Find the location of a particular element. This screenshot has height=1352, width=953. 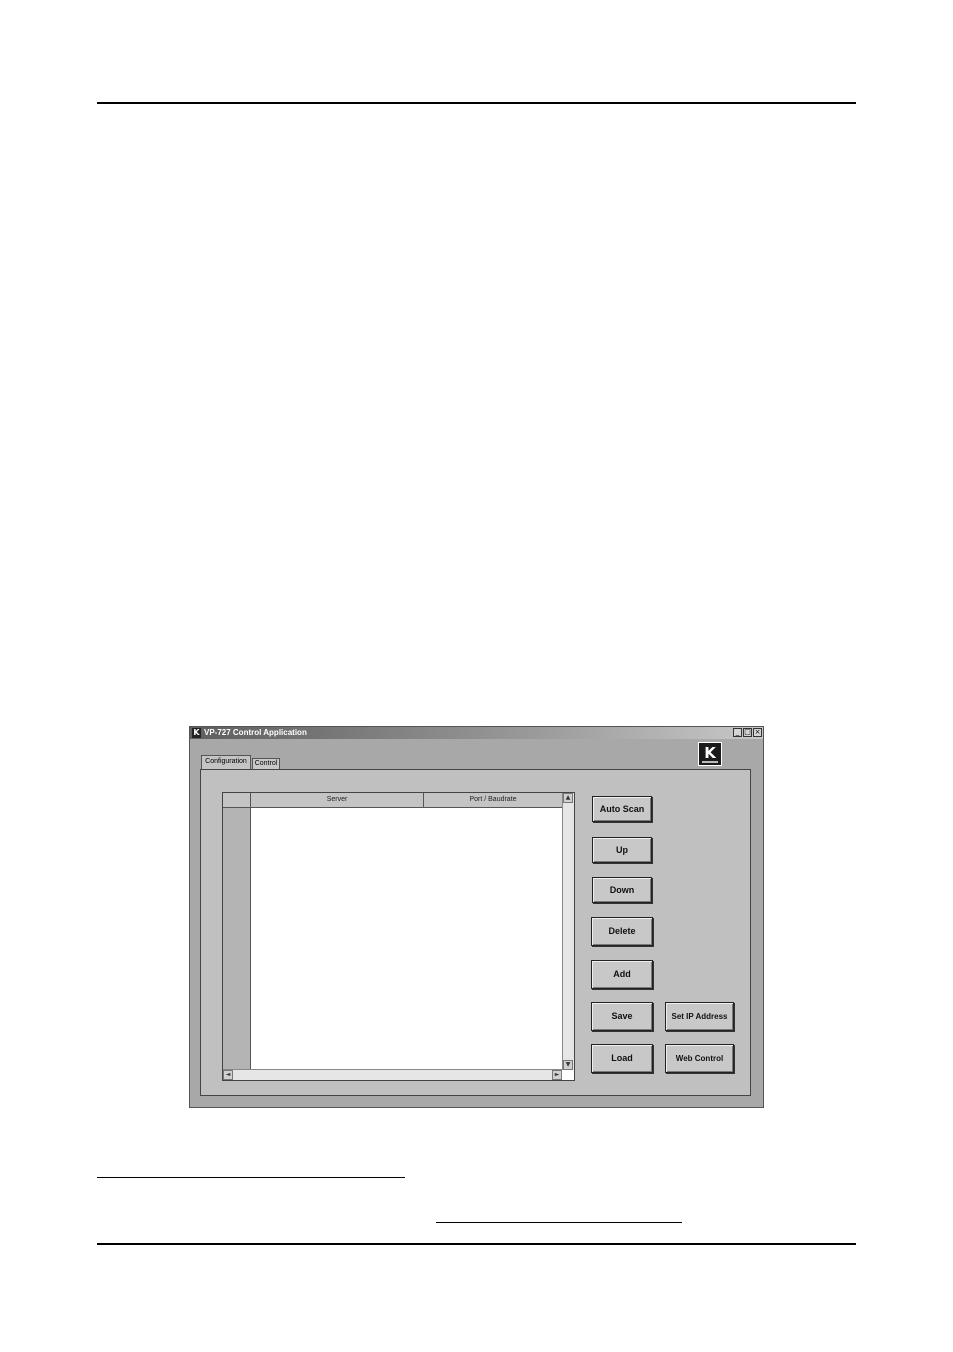

server-list-table: Server Port / Baudrate ▲ ▼ ◄ ► is located at coordinates (398, 936).